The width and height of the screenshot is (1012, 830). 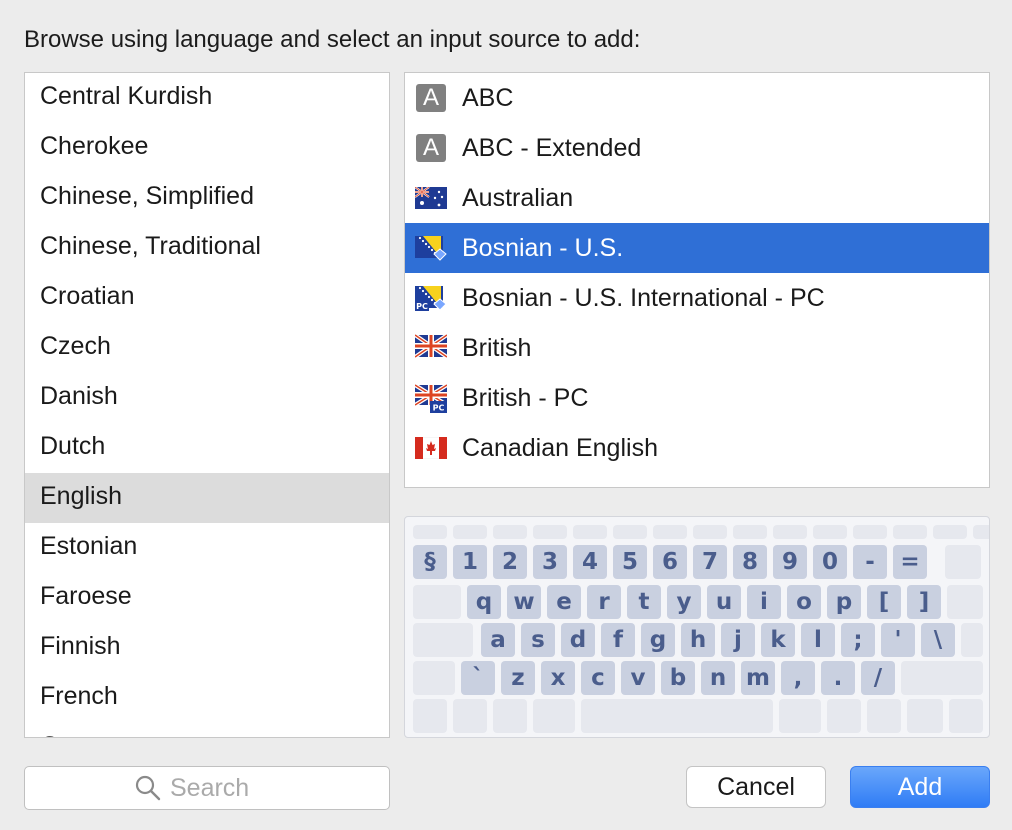 What do you see at coordinates (207, 498) in the screenshot?
I see `language-item: English` at bounding box center [207, 498].